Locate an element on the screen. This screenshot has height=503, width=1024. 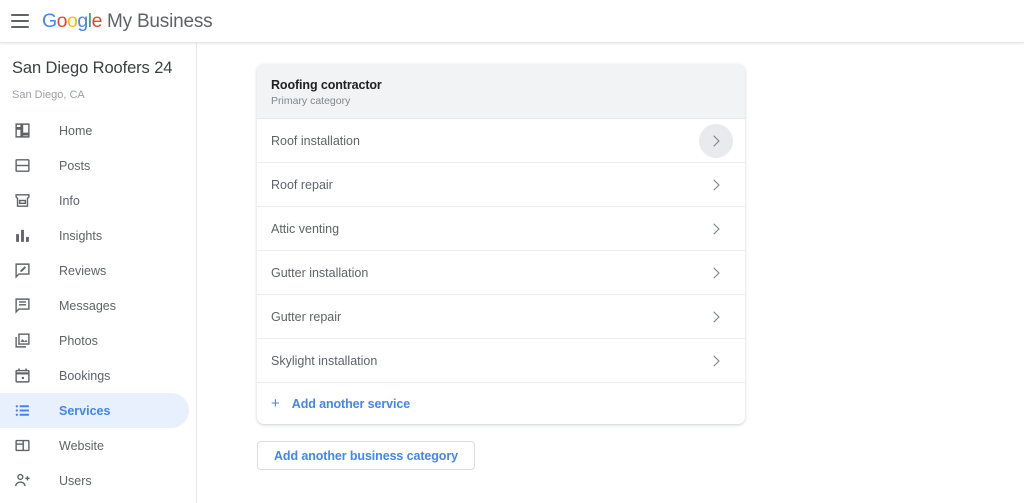
sidebar-item-messages: Messages is located at coordinates (94, 305).